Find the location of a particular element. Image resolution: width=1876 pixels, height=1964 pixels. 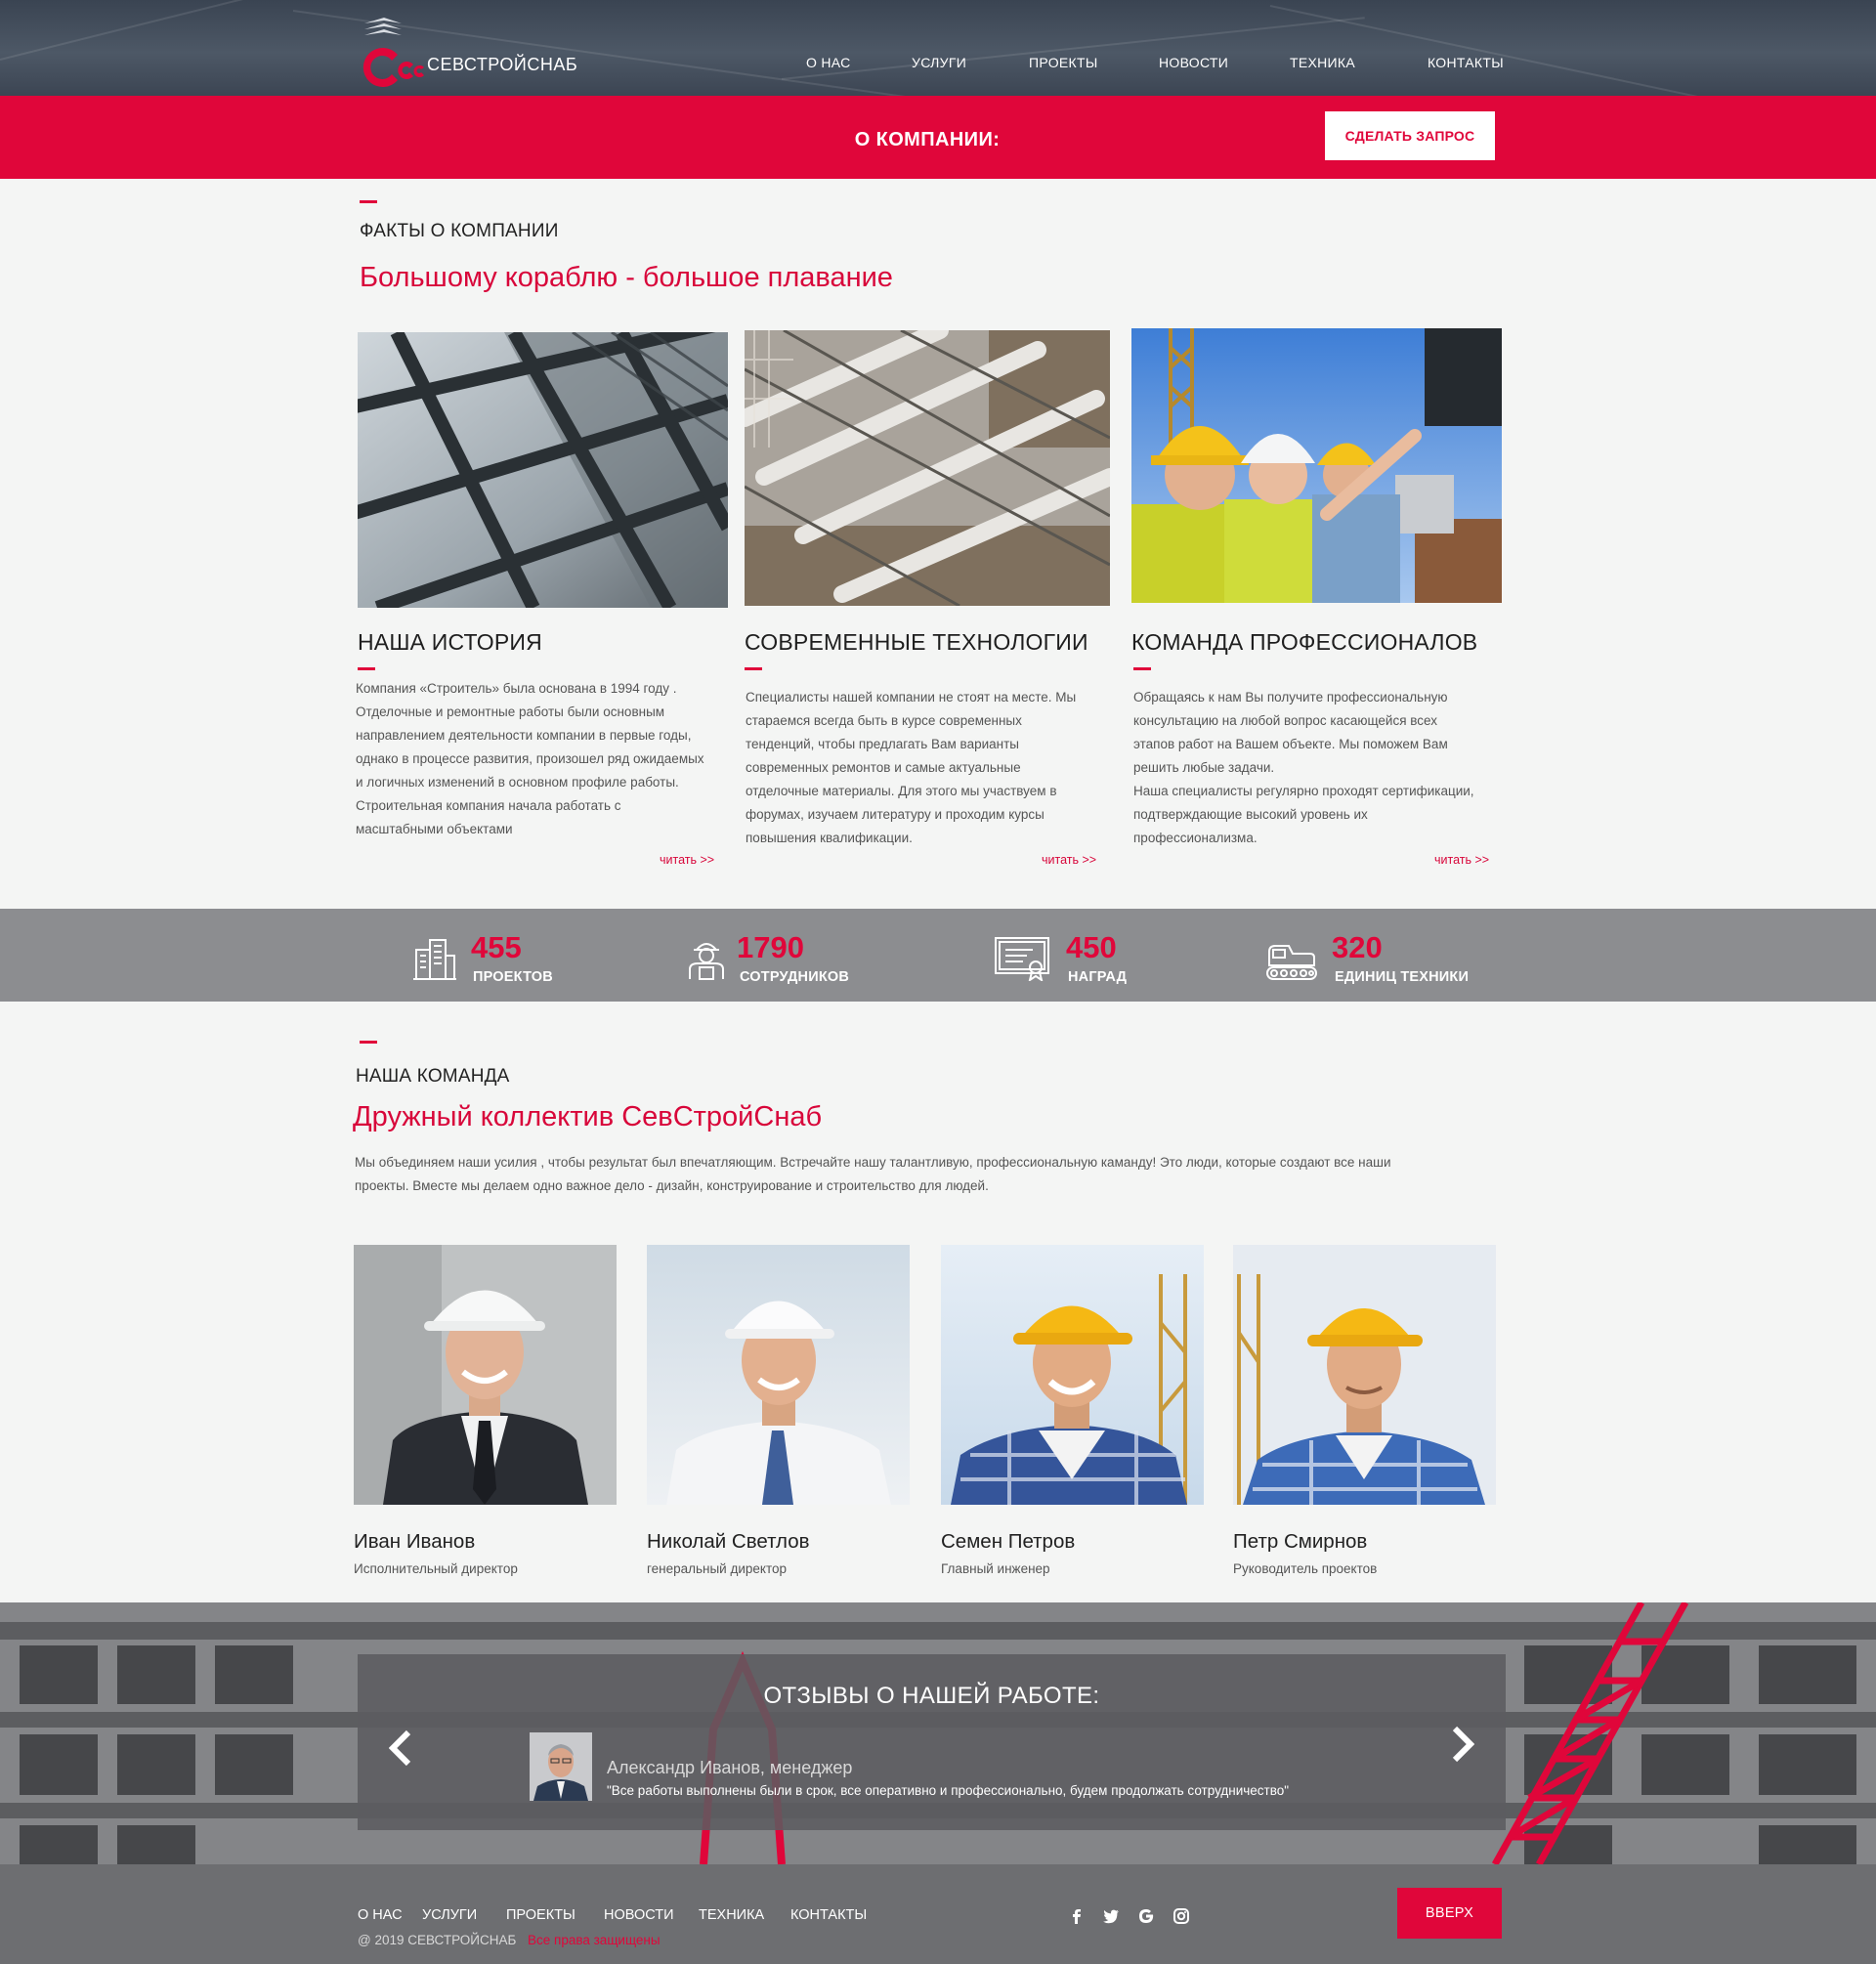

footer-nav-projects: ПРОЕКТЫ is located at coordinates (541, 1915).